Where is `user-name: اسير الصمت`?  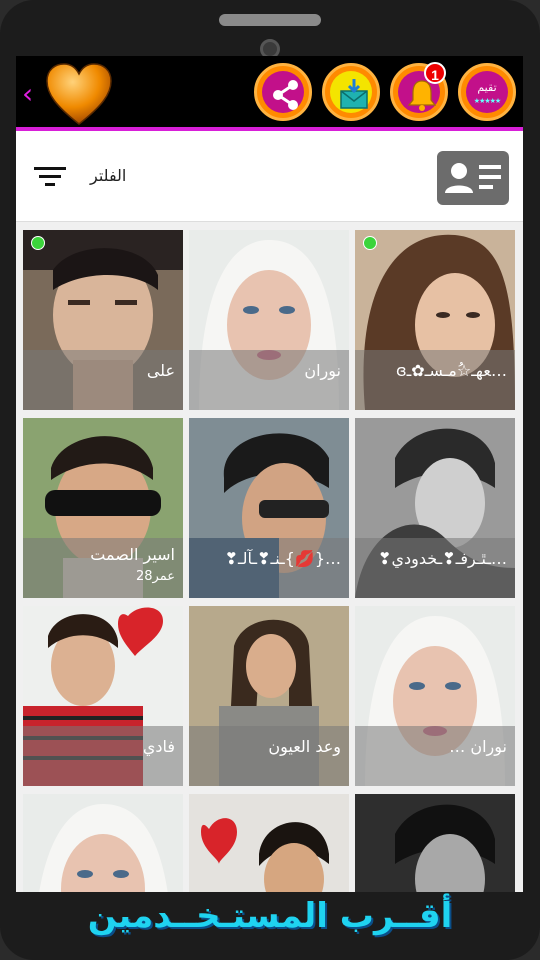 user-name: اسير الصمت is located at coordinates (132, 554).